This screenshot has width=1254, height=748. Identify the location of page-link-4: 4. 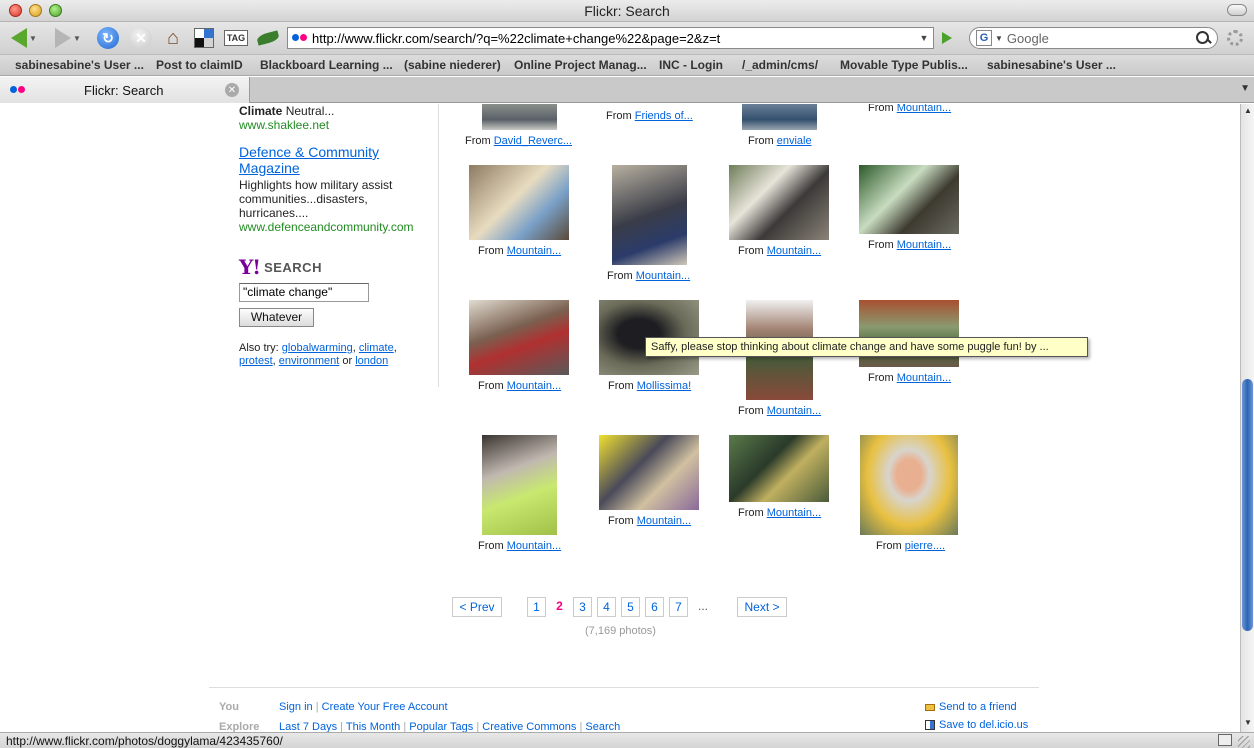
(606, 607).